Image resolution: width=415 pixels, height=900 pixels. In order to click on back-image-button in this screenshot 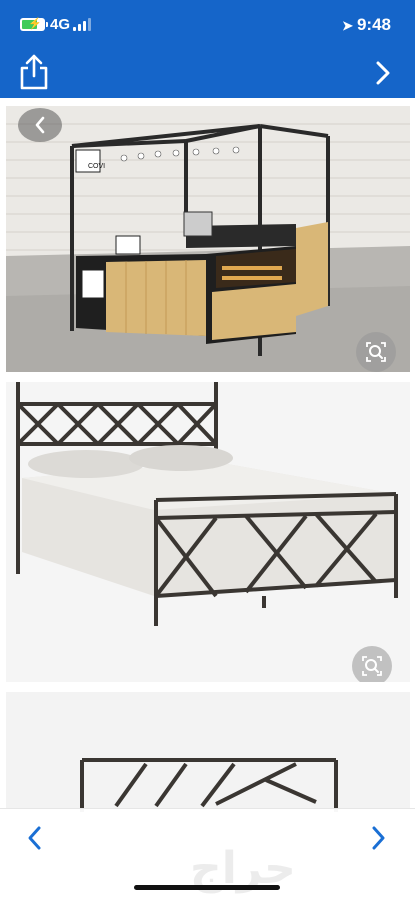, I will do `click(40, 125)`.